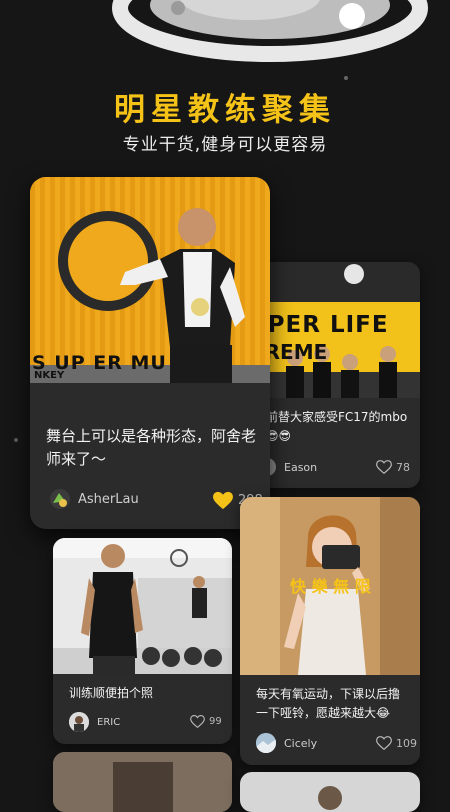  I want to click on planet-decoration, so click(270, 40).